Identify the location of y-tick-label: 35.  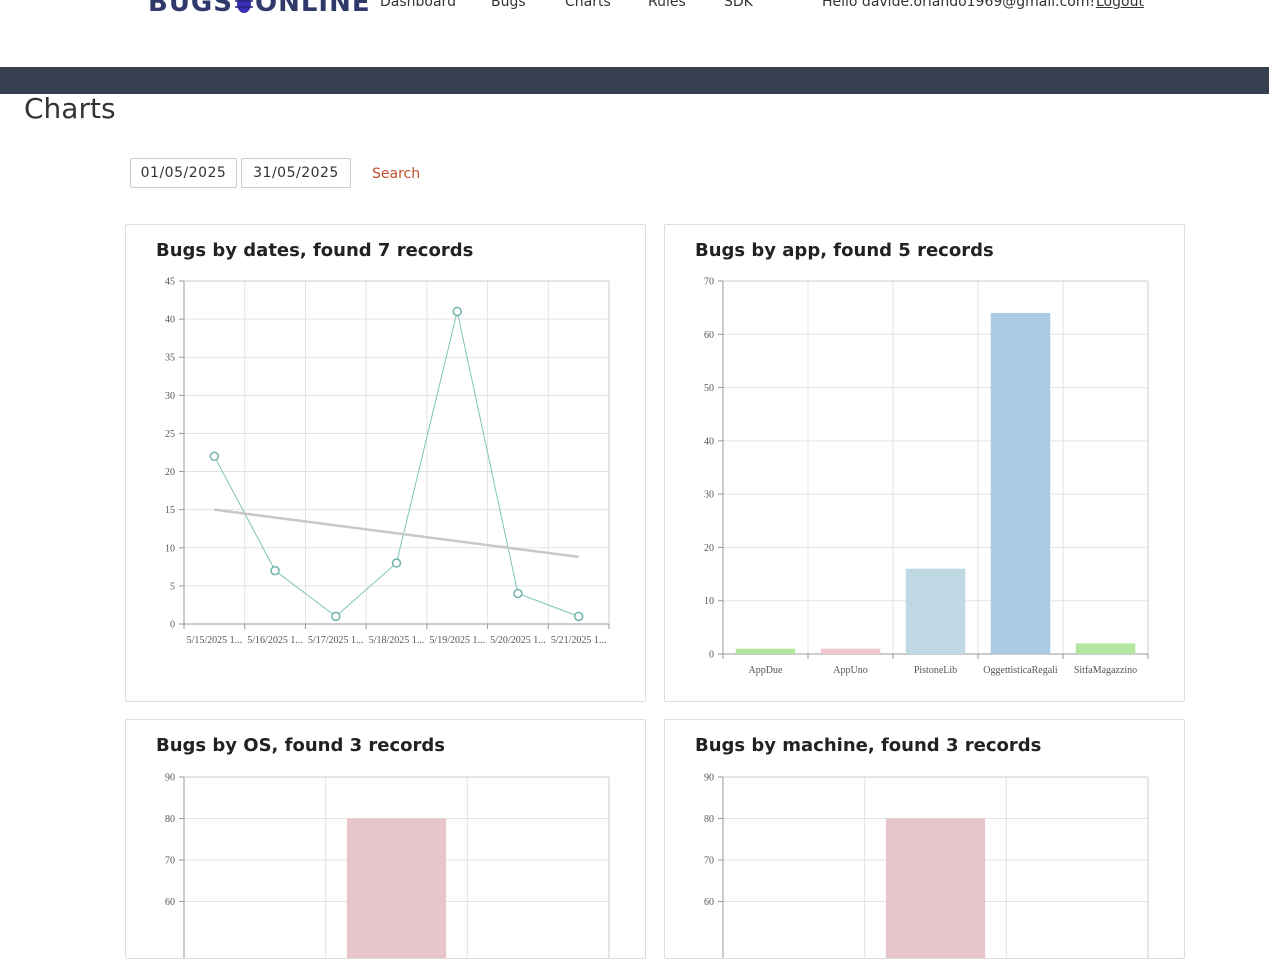
(170, 358).